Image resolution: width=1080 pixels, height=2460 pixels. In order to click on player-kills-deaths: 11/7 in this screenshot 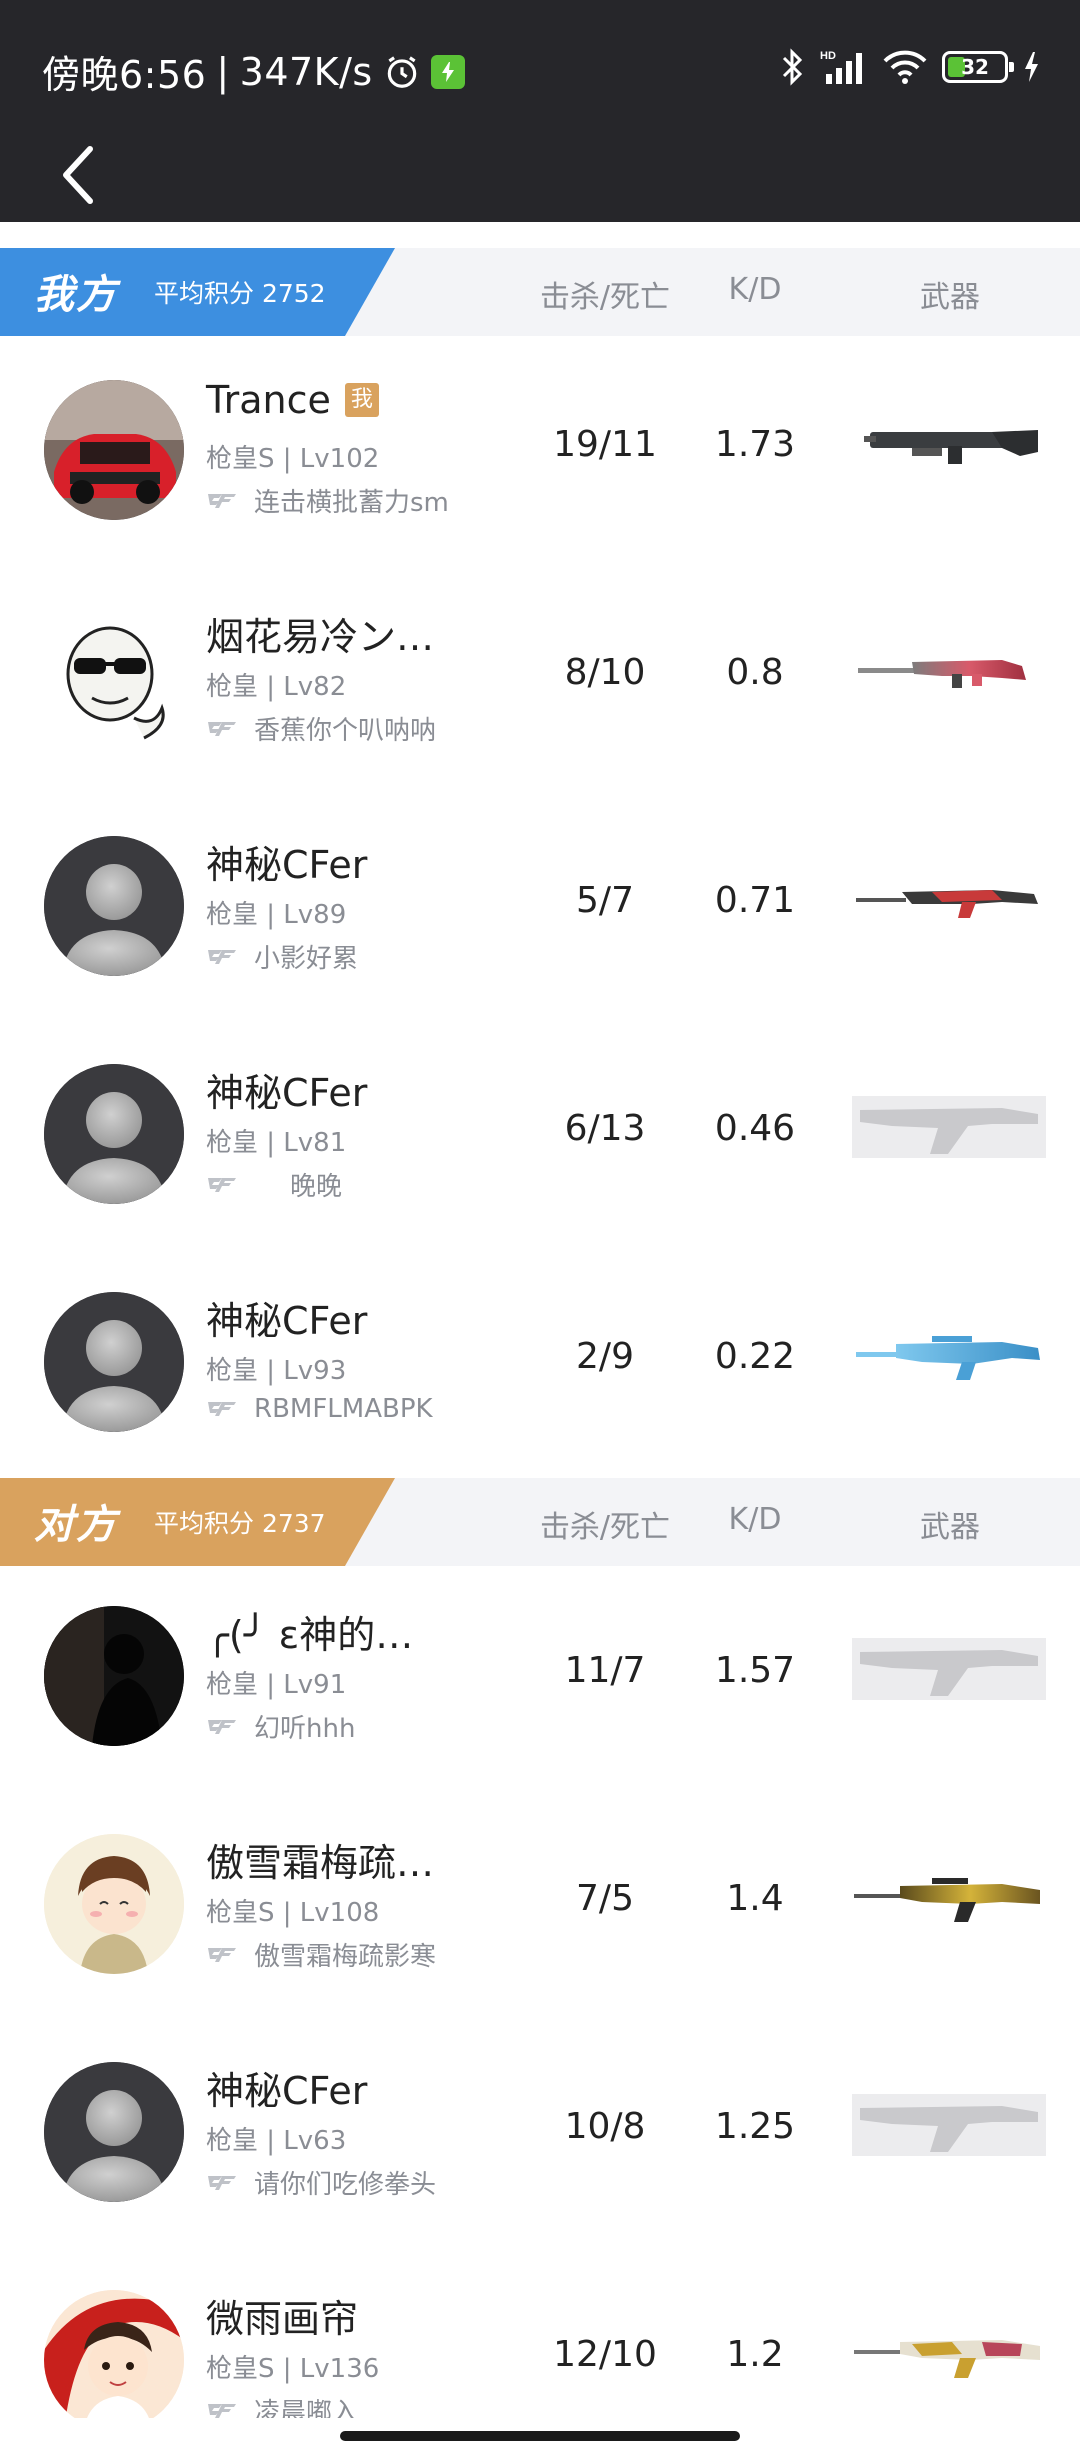, I will do `click(605, 1670)`.